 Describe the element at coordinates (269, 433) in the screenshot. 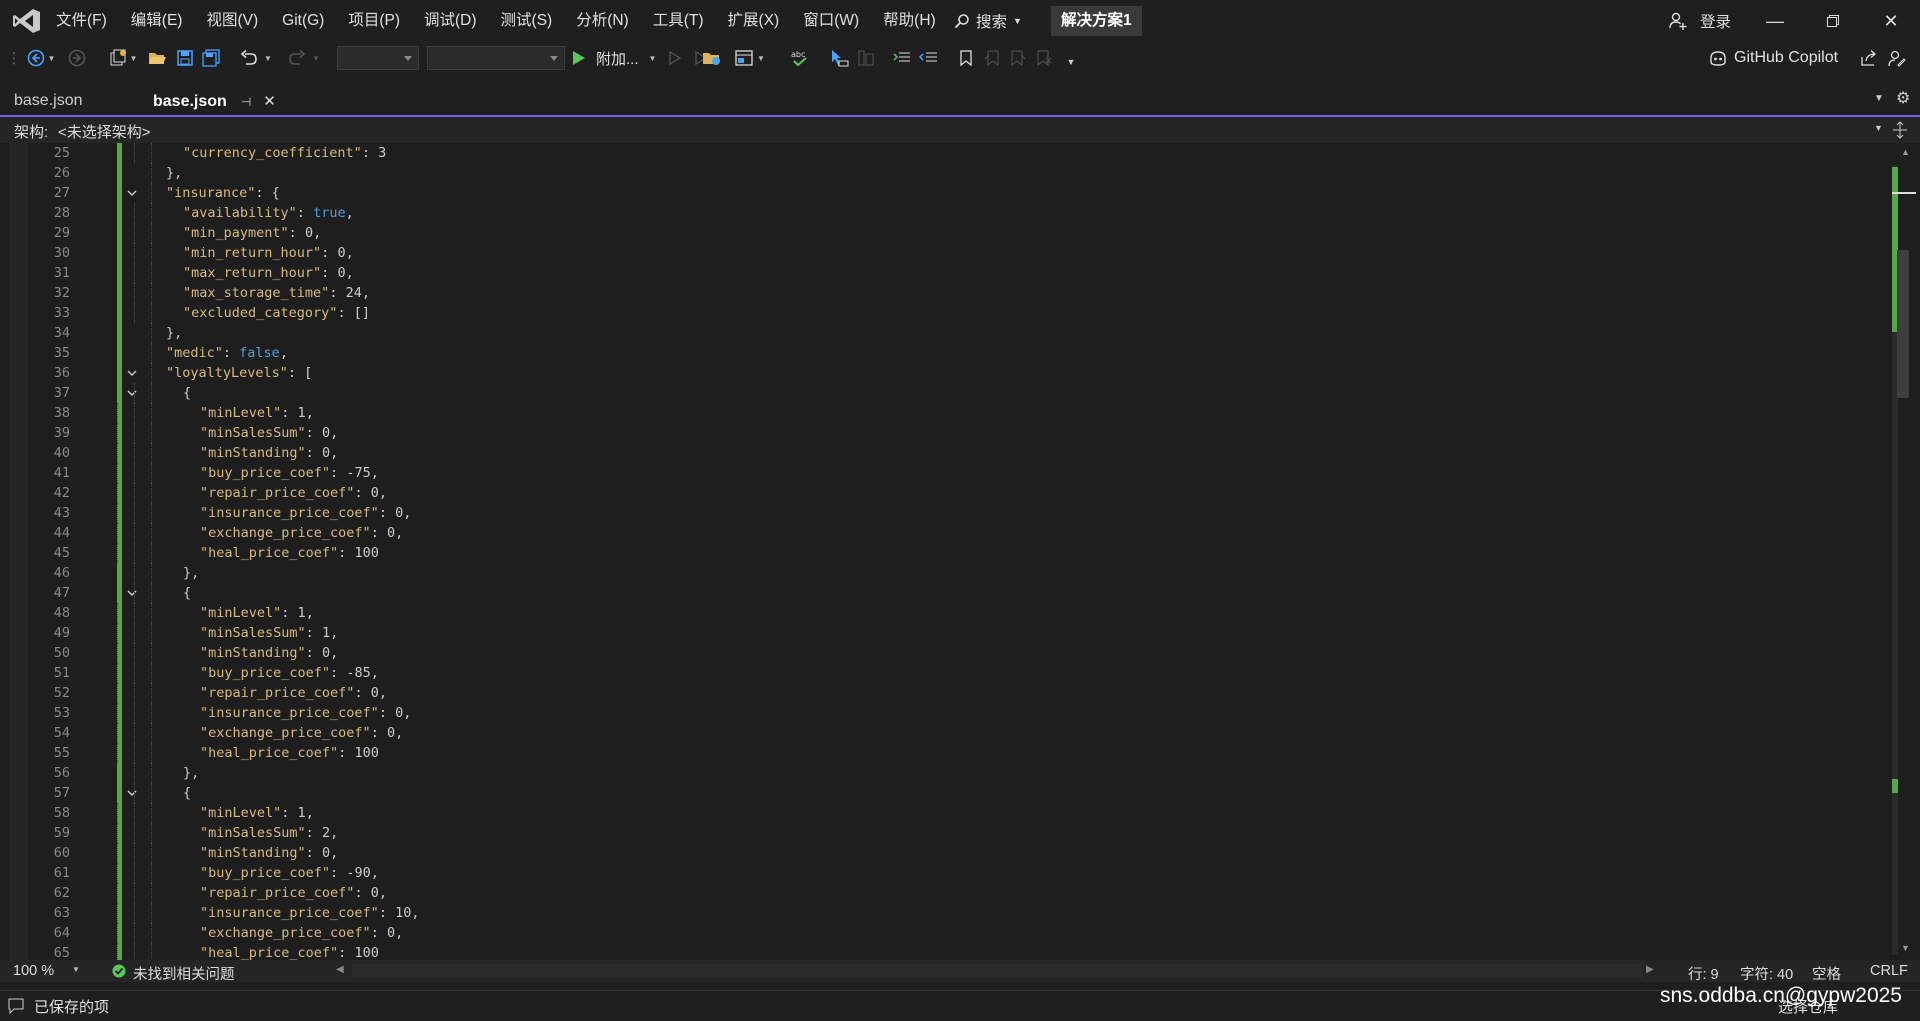

I see `code-line: "minSalesSum": 0,` at that location.